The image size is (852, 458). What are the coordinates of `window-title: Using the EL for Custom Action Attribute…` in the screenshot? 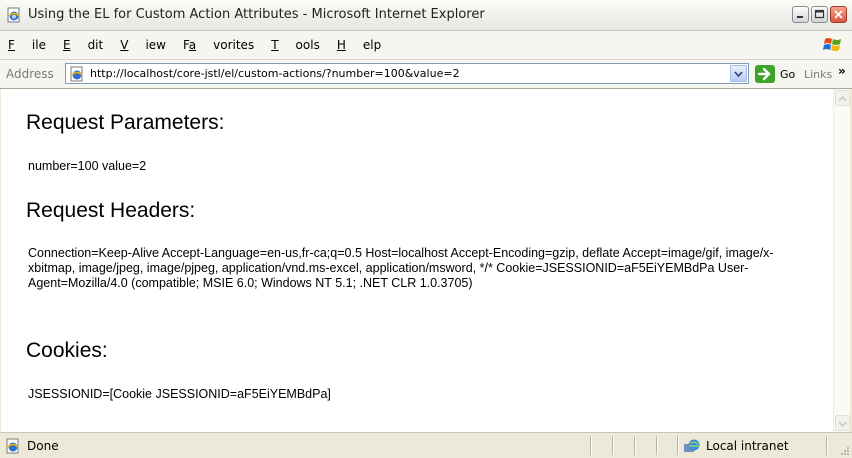 It's located at (256, 14).